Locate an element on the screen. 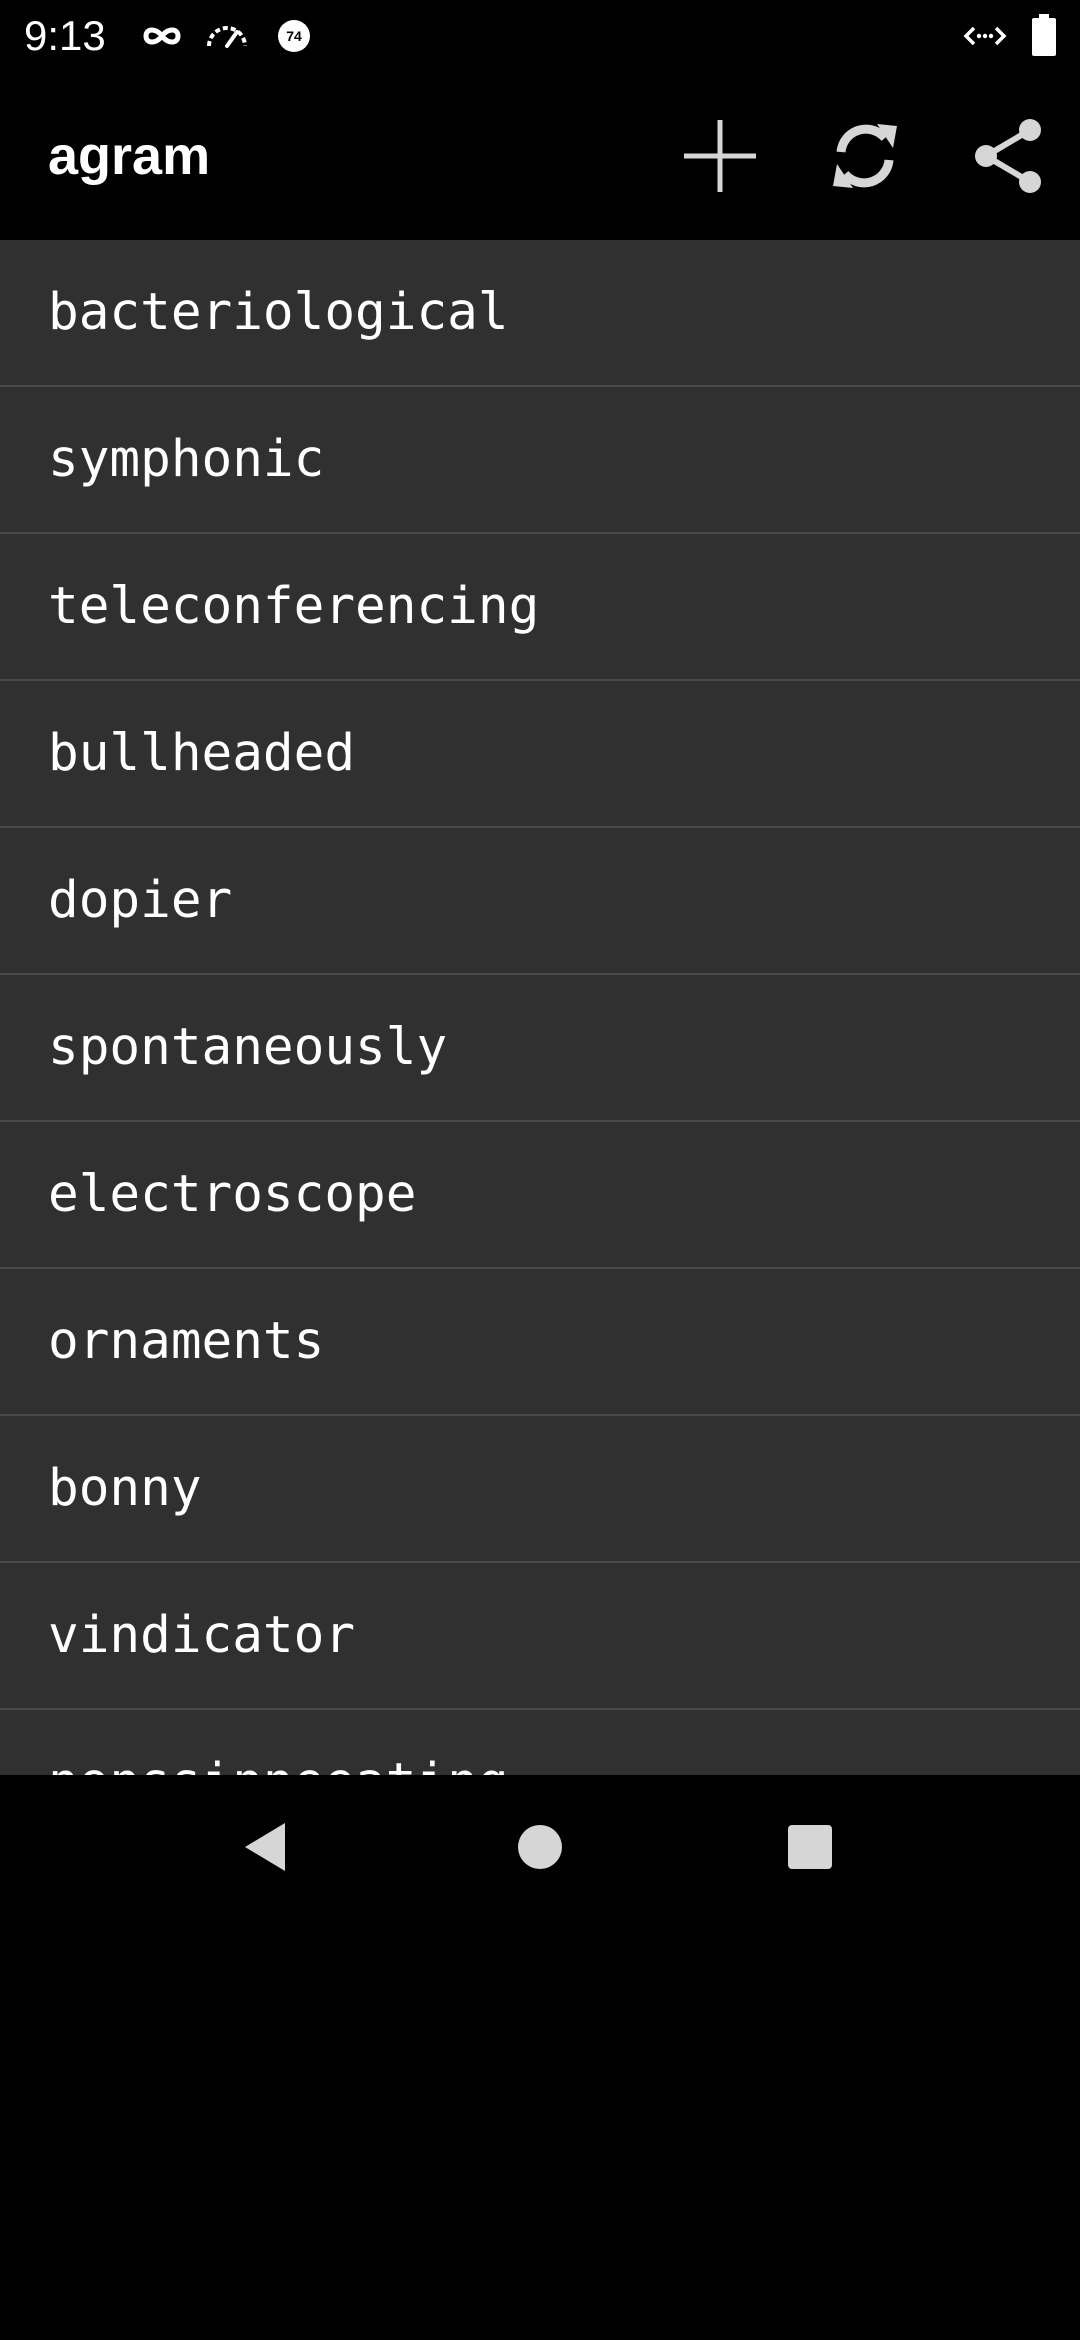 The image size is (1080, 2340). navigation-bar is located at coordinates (540, 1847).